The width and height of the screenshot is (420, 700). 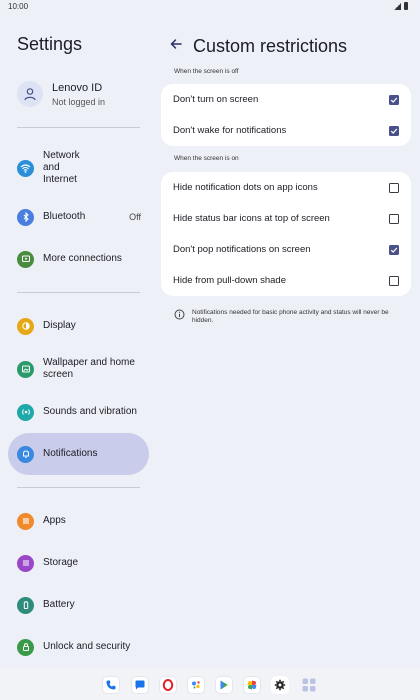 I want to click on sound-icon, so click(x=25, y=412).